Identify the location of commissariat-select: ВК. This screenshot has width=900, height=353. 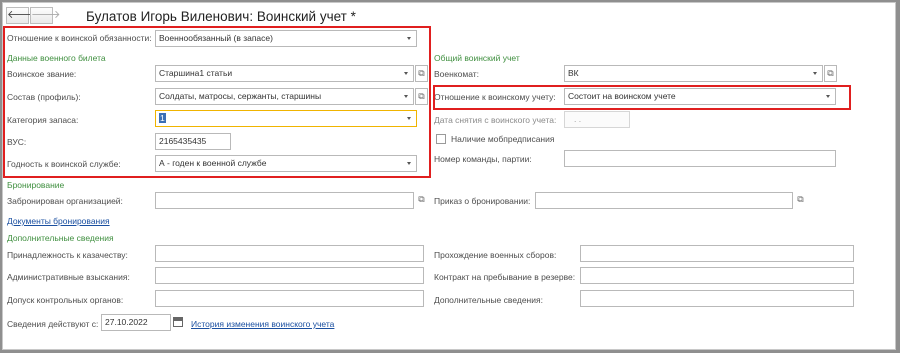
(693, 73).